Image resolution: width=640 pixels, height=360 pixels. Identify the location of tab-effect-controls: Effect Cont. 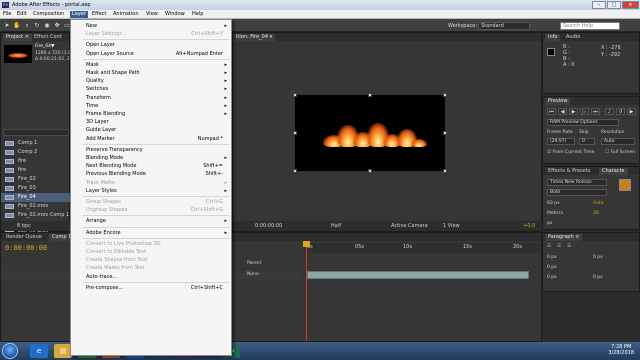
(48, 37).